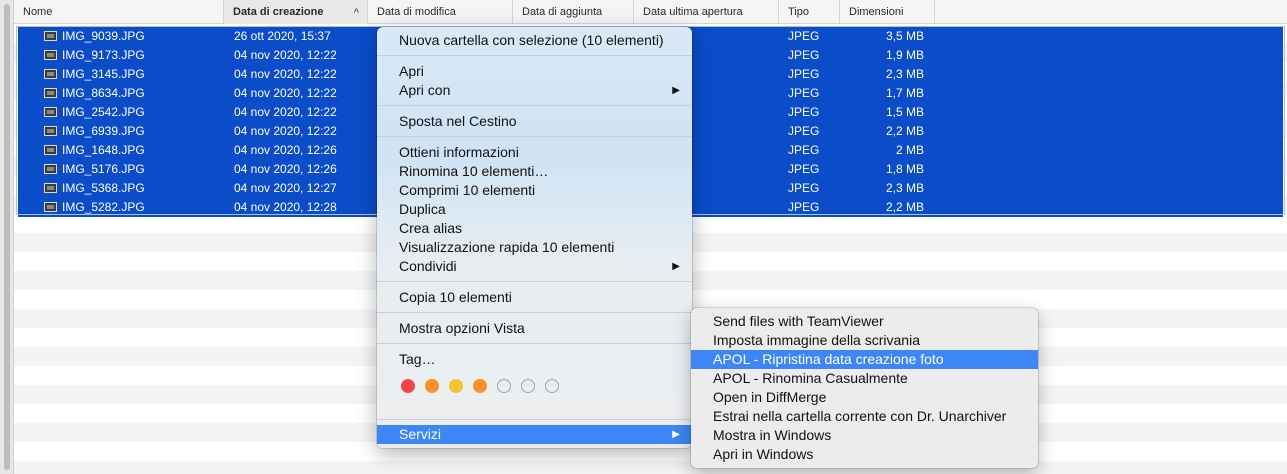  I want to click on menu-item-copy: Copia 10 elementi, so click(534, 297).